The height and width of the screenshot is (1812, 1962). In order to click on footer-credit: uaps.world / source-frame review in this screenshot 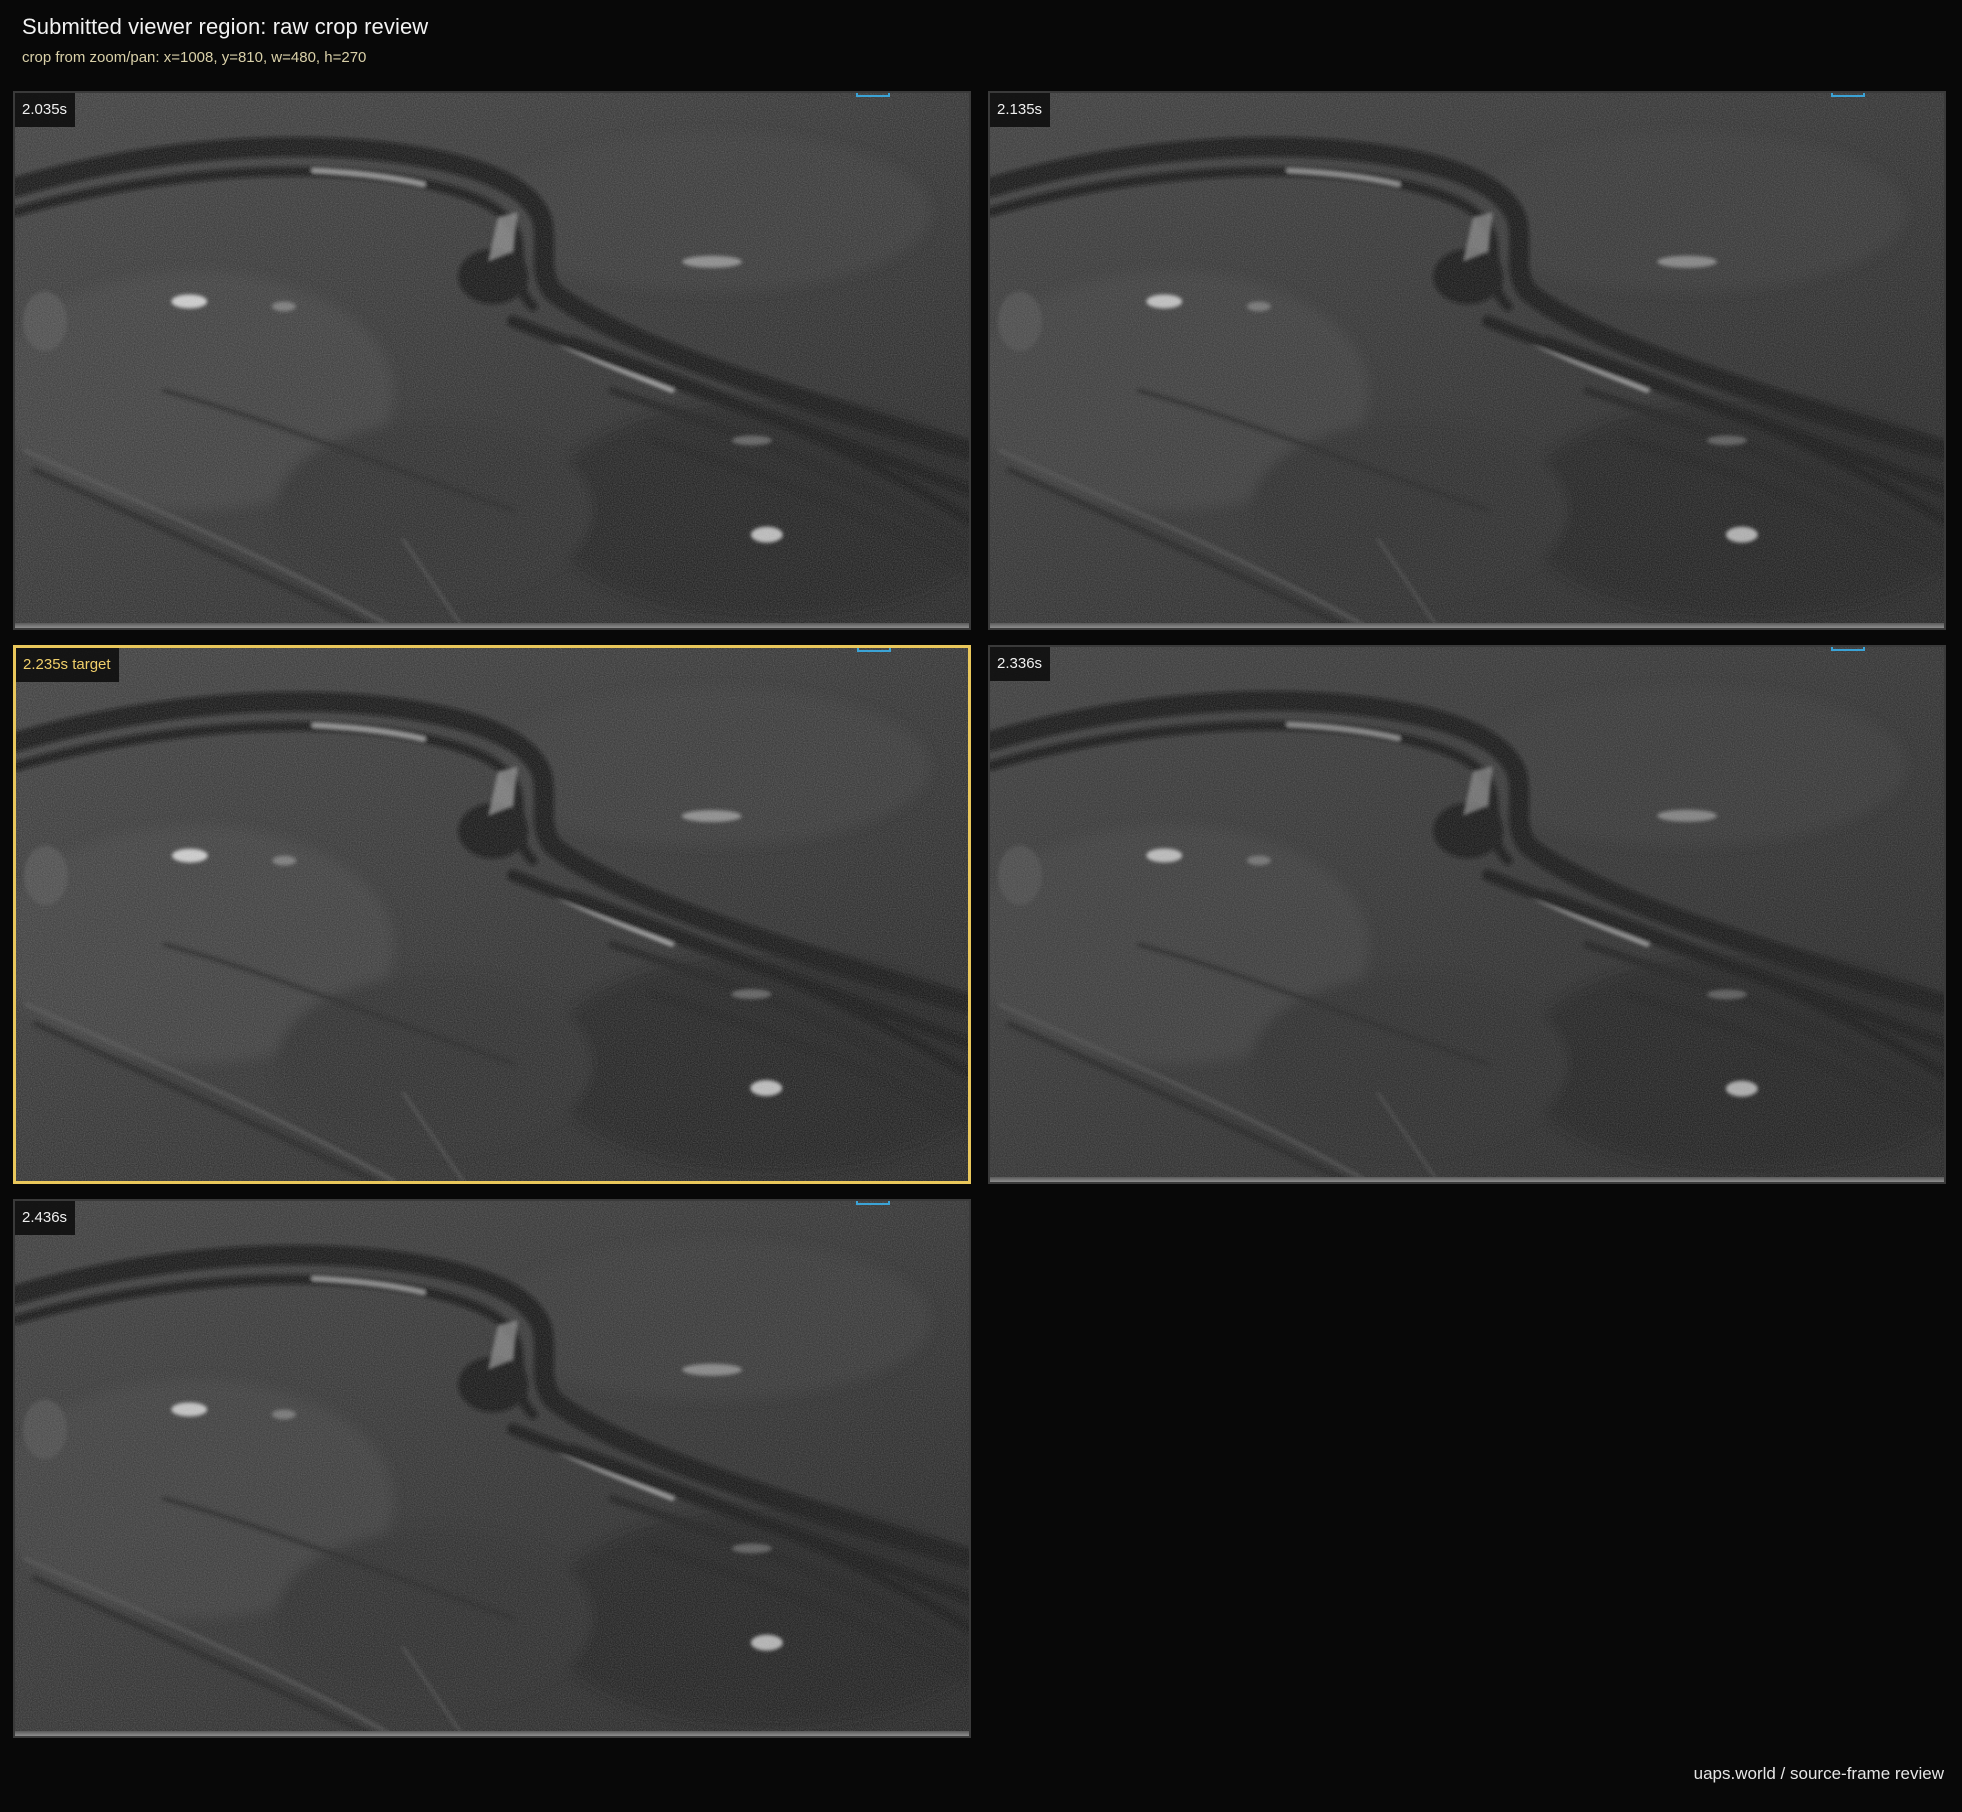, I will do `click(1818, 1773)`.